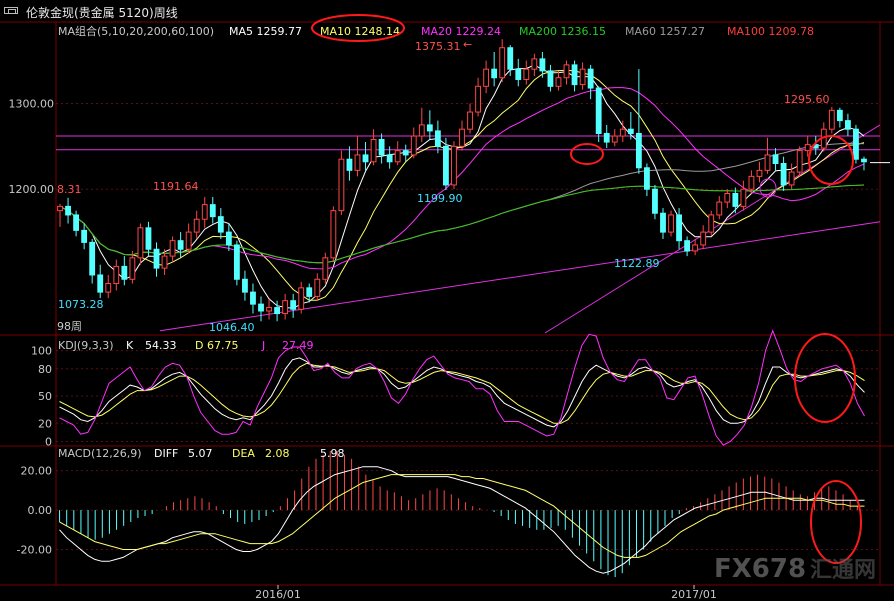 This screenshot has height=601, width=894. Describe the element at coordinates (161, 345) in the screenshot. I see `kdj-legend-item: 54.33` at that location.